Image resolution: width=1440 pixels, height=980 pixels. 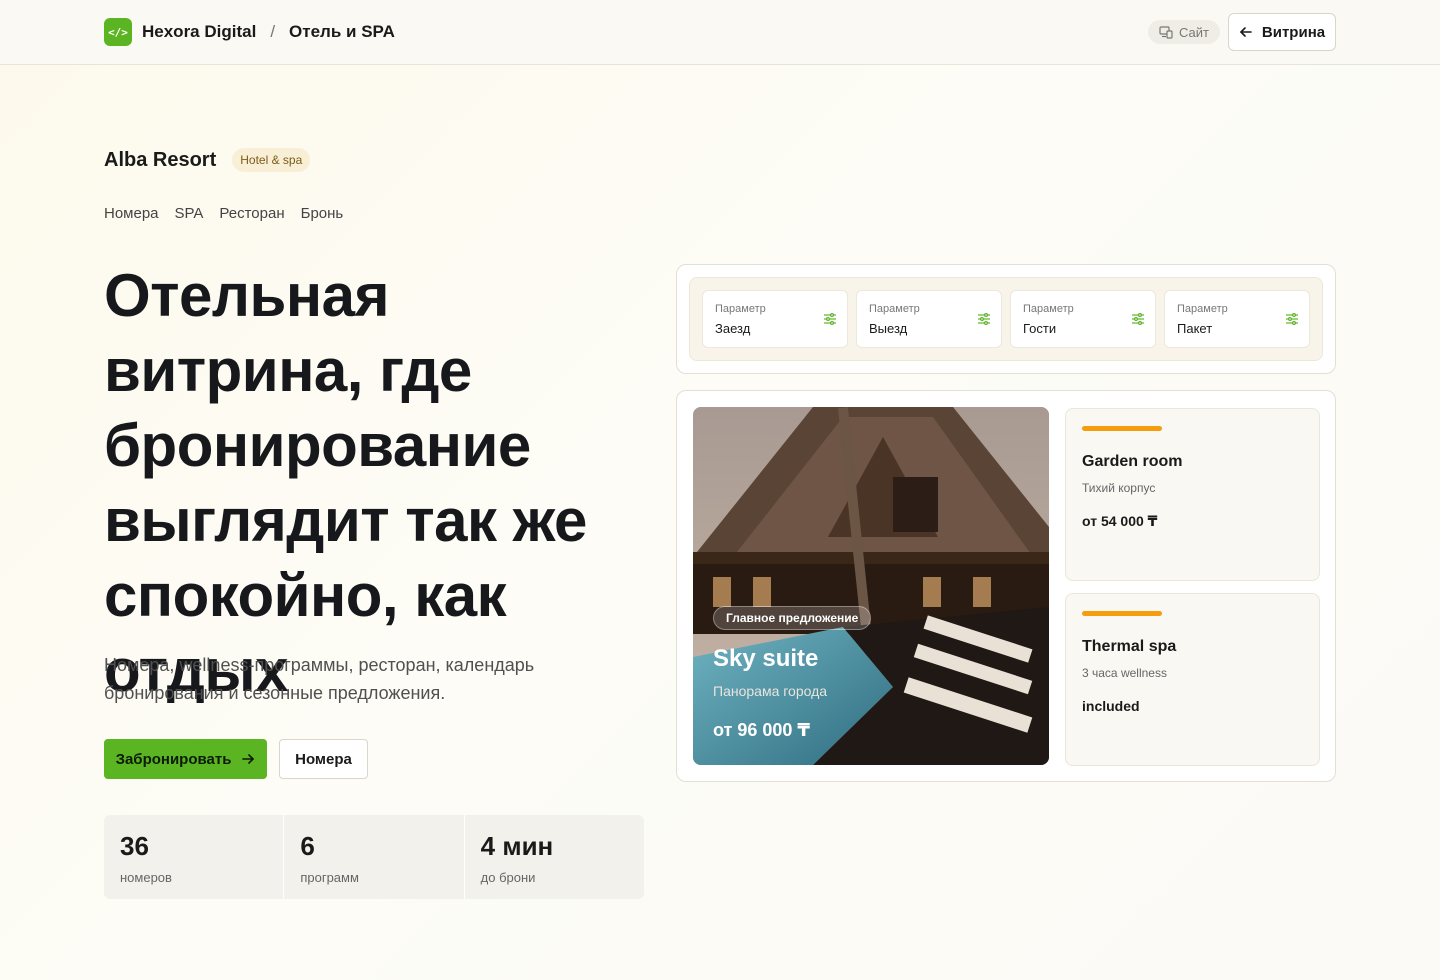 I want to click on stat-value: 6, so click(x=307, y=846).